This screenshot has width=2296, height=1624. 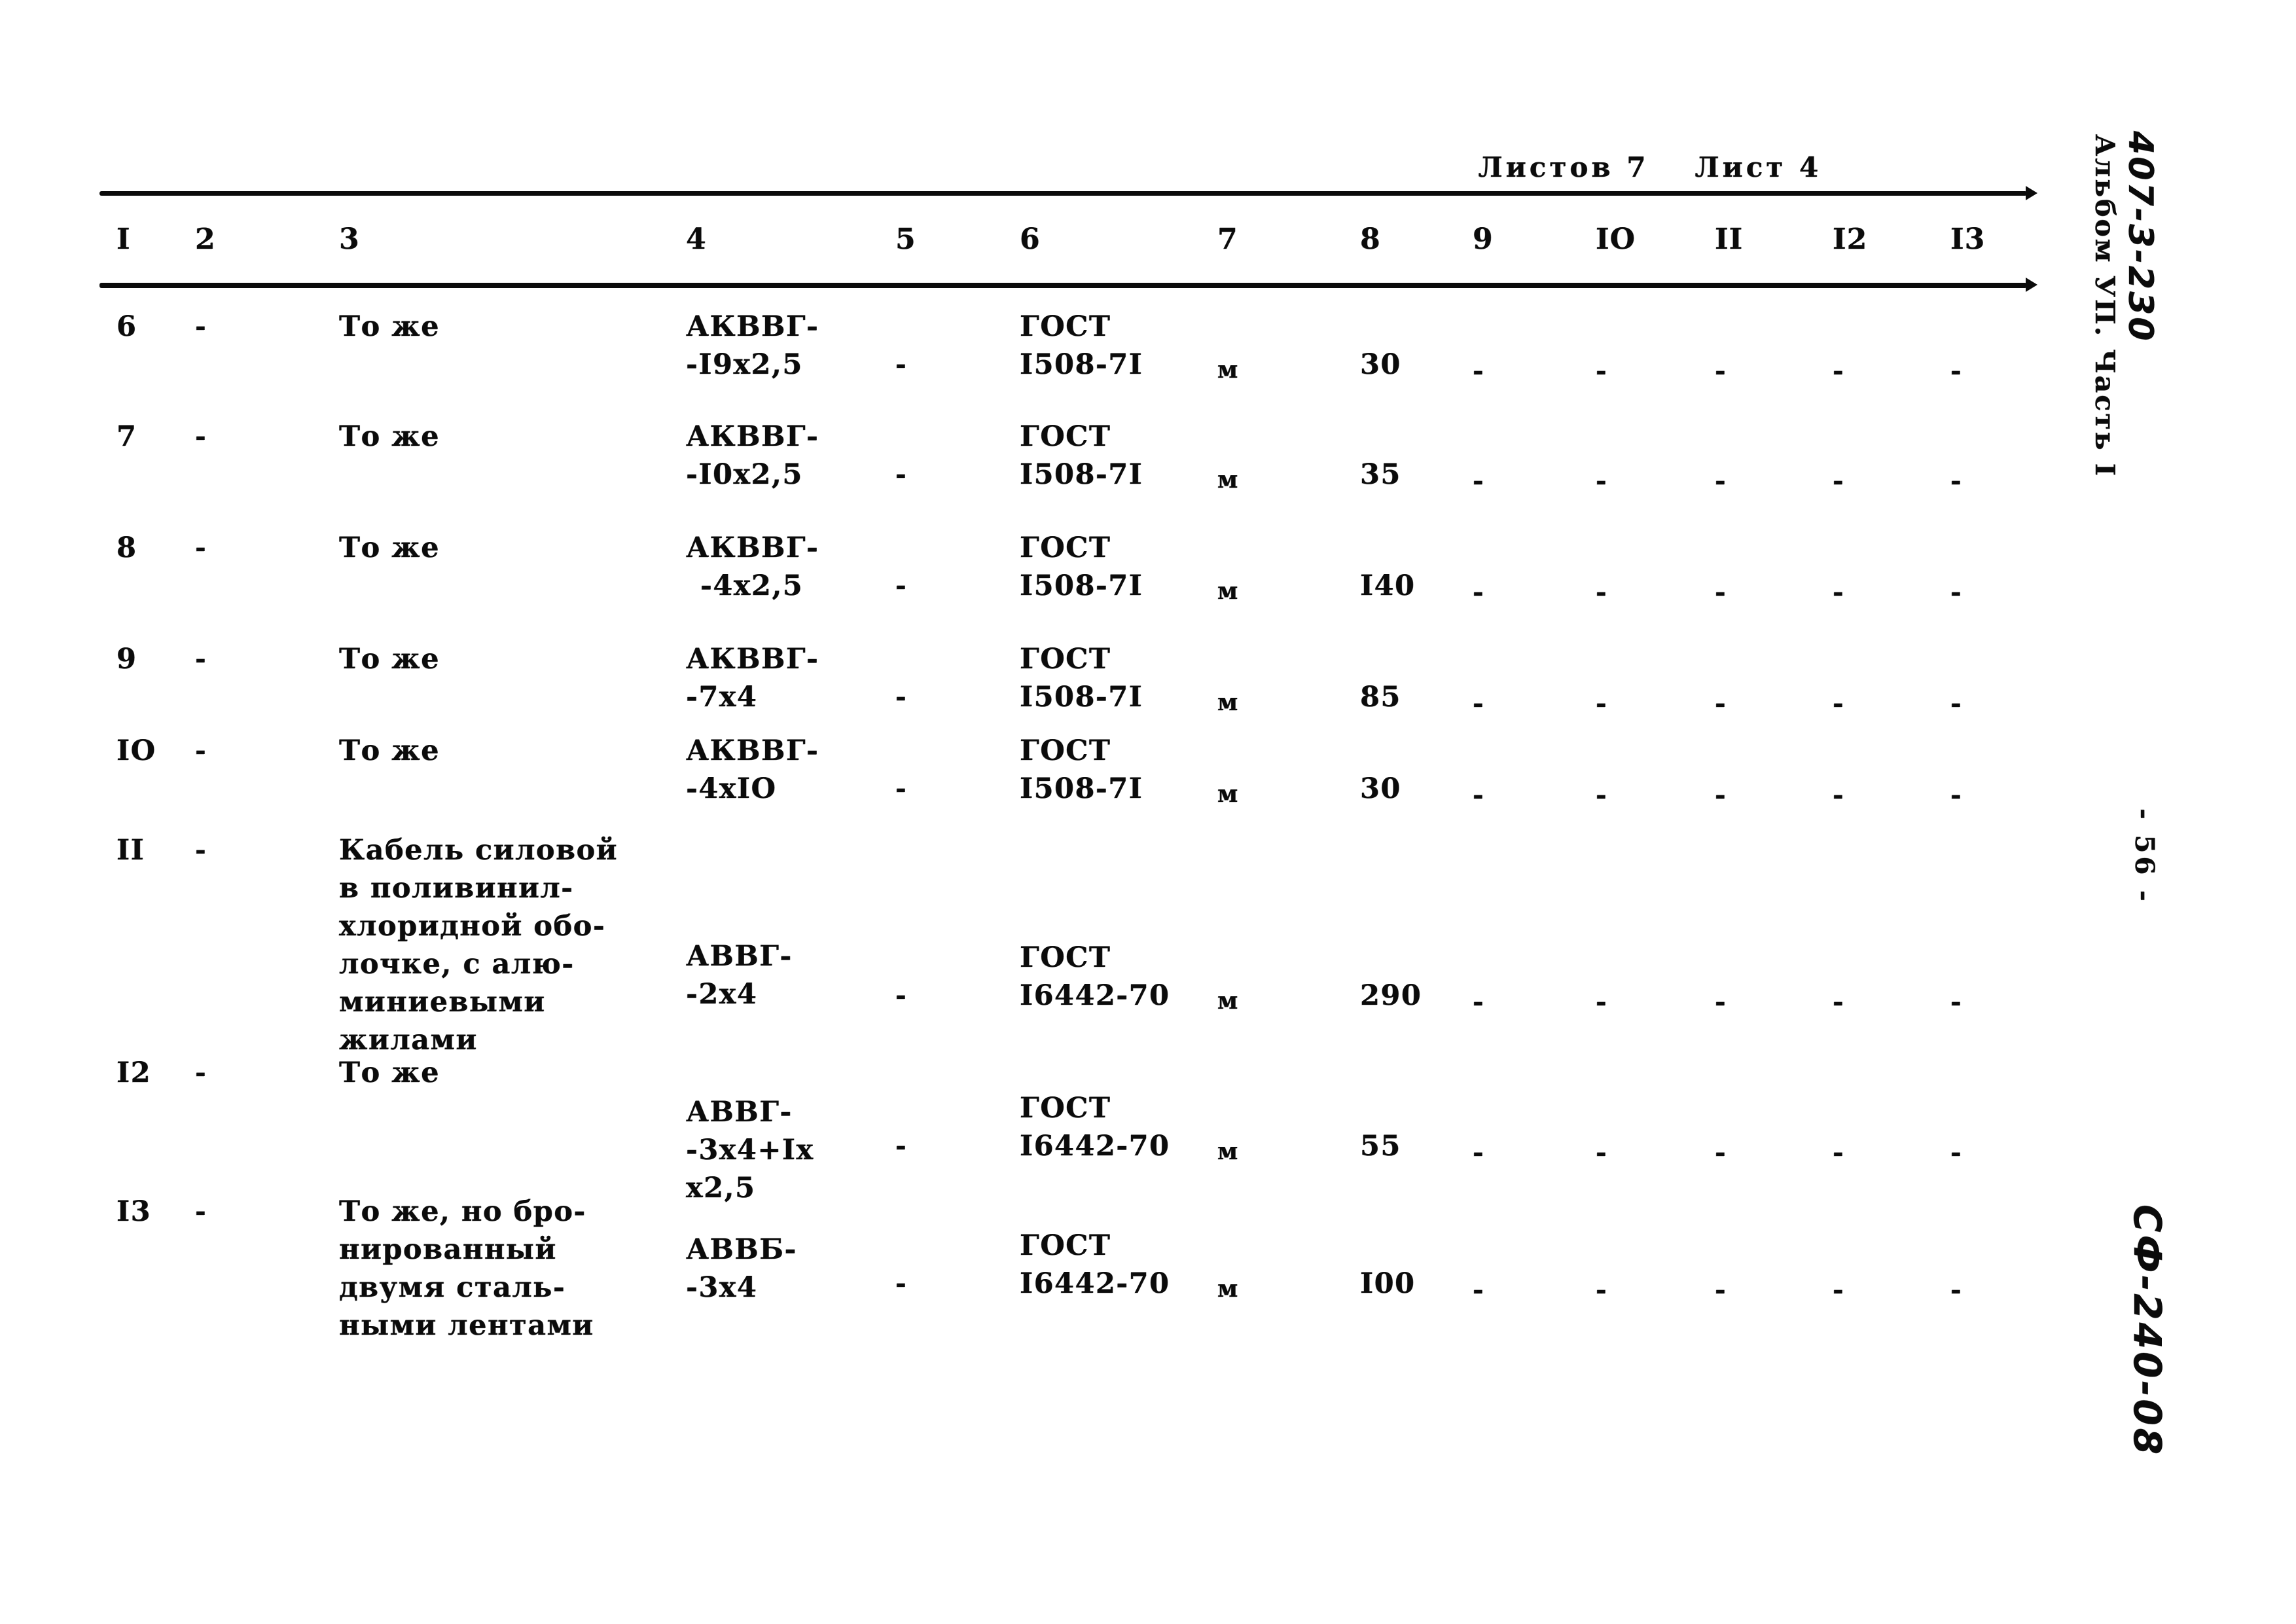 I want to click on cell-quantity: 30, so click(x=1381, y=788).